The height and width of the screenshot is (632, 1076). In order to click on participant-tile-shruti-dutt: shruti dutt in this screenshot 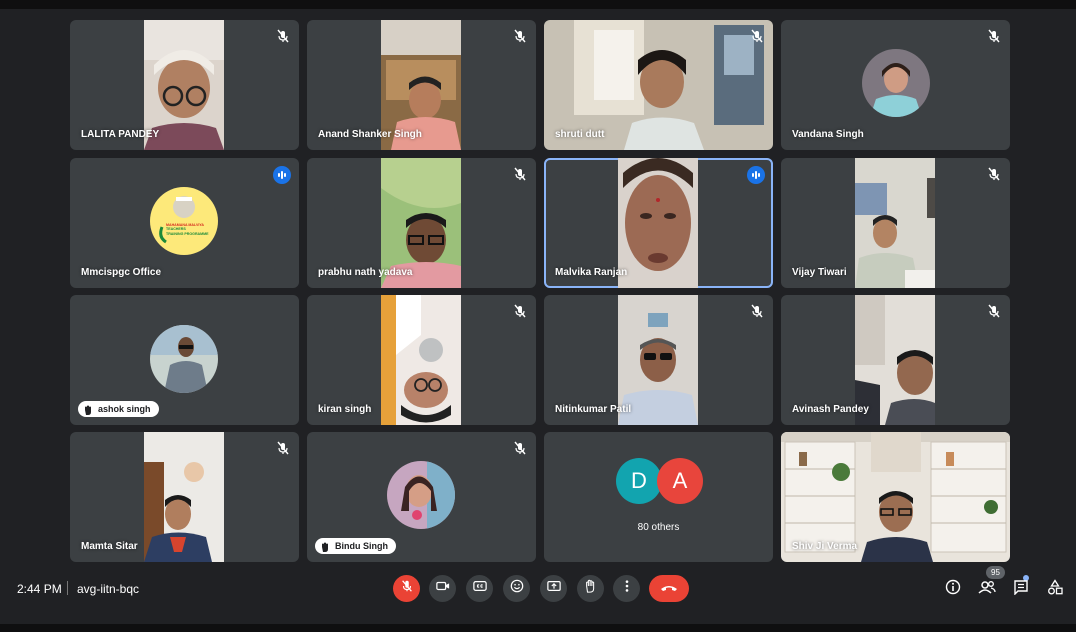, I will do `click(658, 85)`.